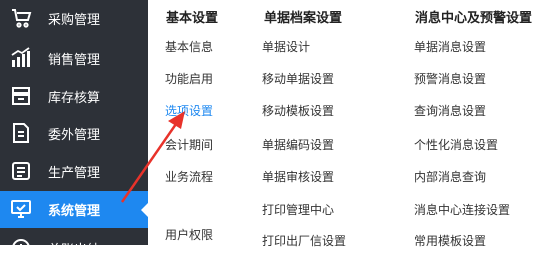  I want to click on sidebar-item-ledger: 总账出纳, so click(74, 248).